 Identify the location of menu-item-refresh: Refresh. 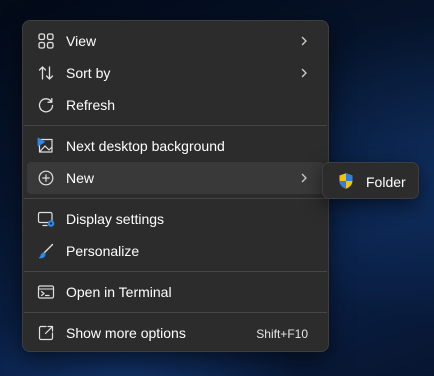
(175, 105).